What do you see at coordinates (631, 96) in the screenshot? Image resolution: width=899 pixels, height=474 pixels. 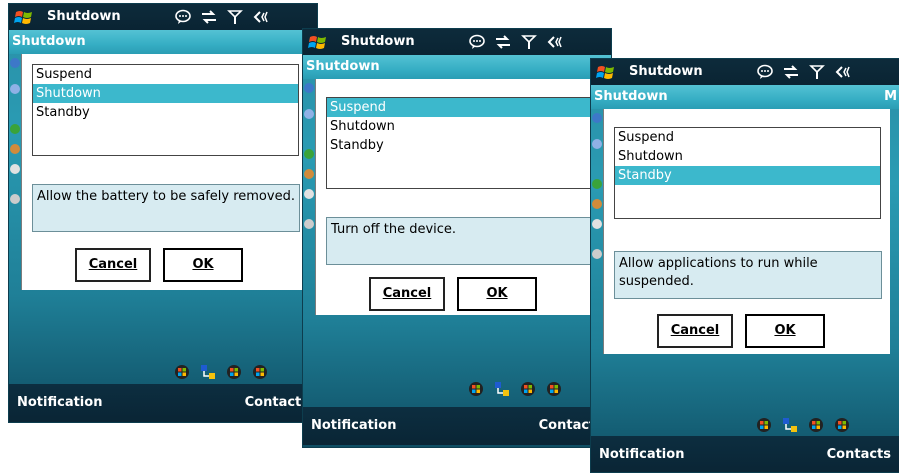 I see `dialog-title-text: Shutdown` at bounding box center [631, 96].